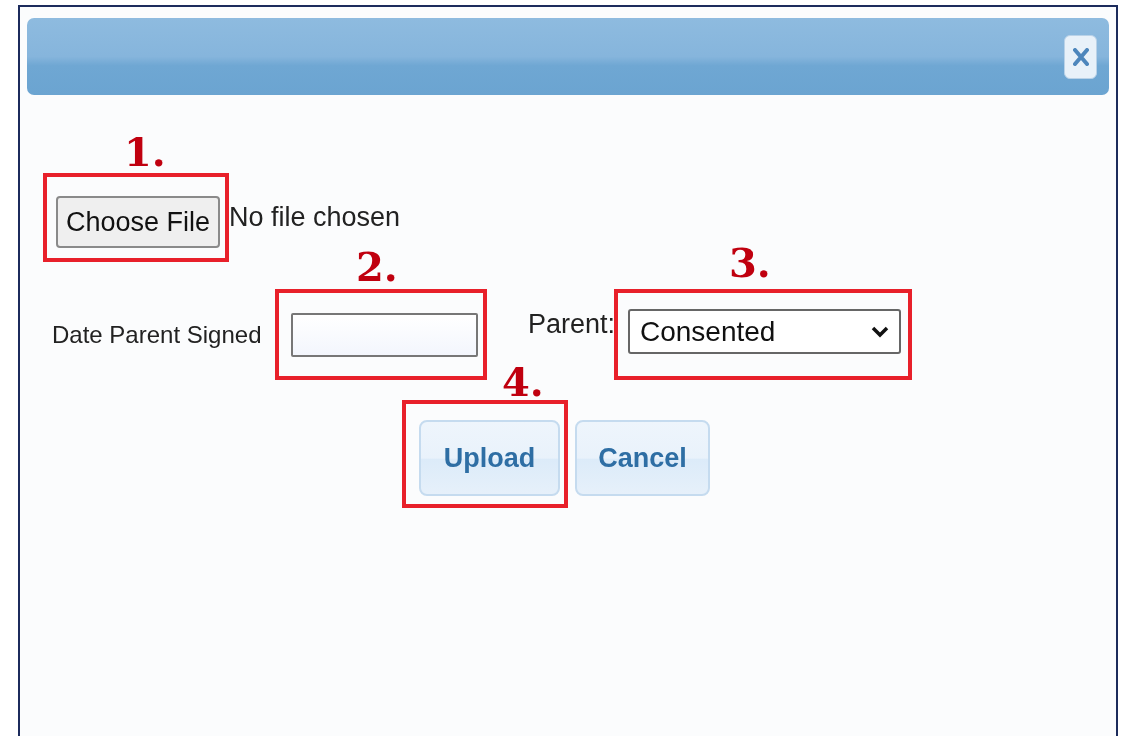 Image resolution: width=1127 pixels, height=736 pixels. I want to click on field-label: Date Parent Signed, so click(157, 334).